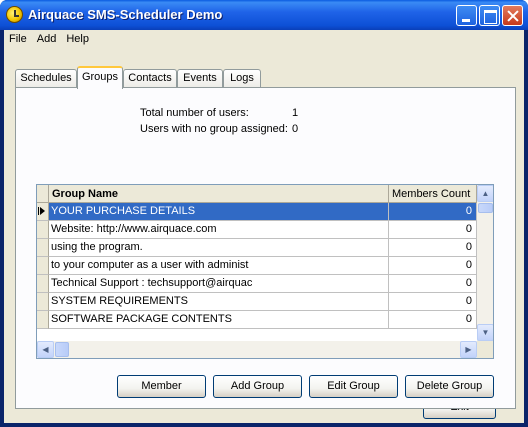  I want to click on maximize-button, so click(489, 15).